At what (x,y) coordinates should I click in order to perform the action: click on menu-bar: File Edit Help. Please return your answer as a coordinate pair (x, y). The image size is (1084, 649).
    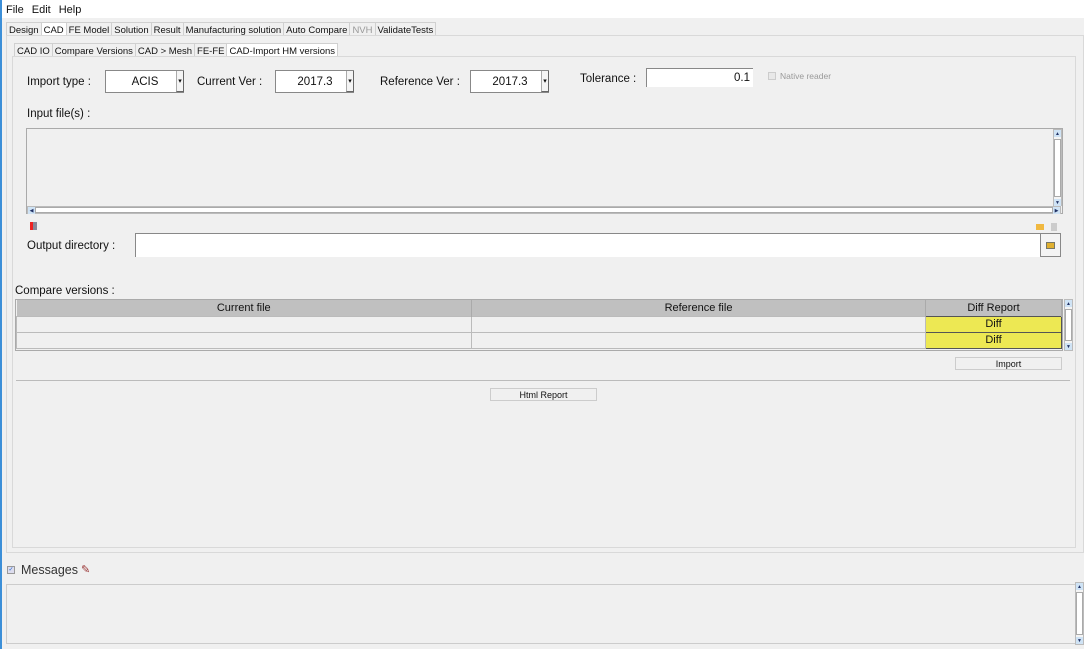
    Looking at the image, I should click on (543, 9).